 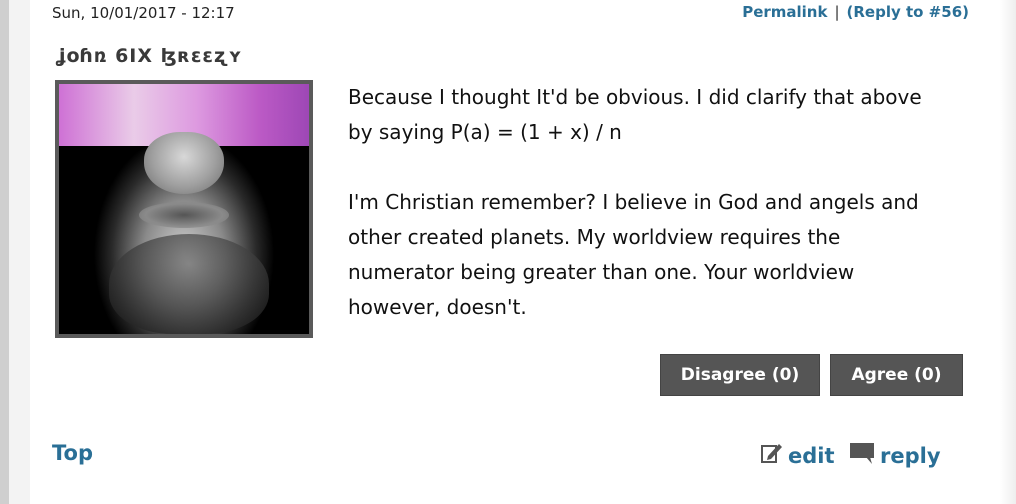 I want to click on post-links: Permalink | (Reply to #56), so click(x=855, y=12).